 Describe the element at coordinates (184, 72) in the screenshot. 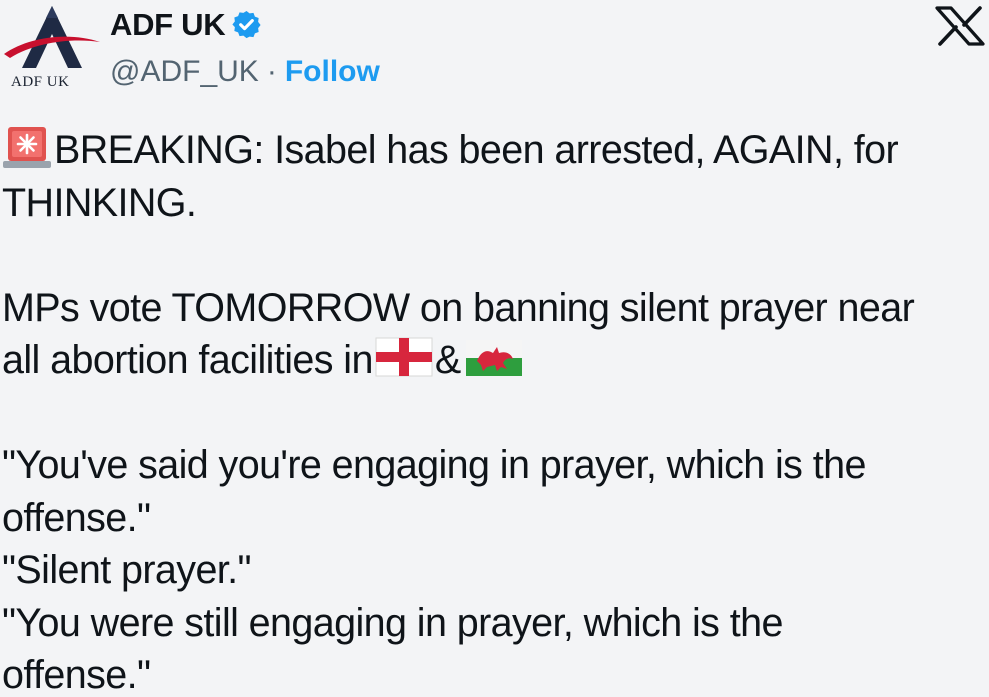

I see `handle: @ADF_UK` at that location.